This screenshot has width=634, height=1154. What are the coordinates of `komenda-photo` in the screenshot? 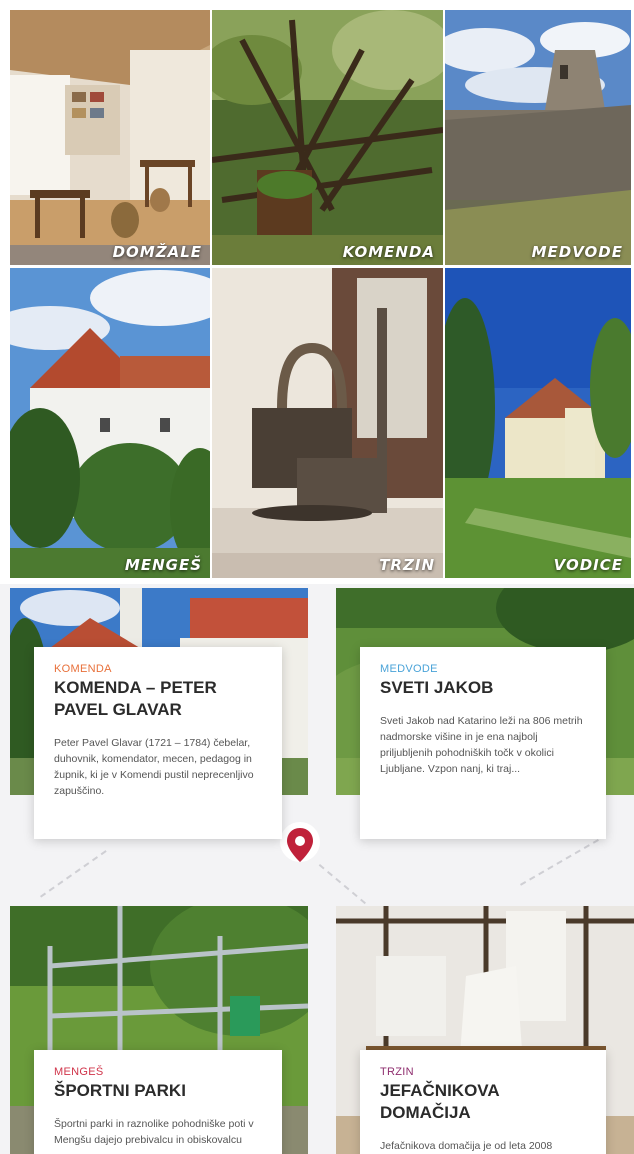 It's located at (327, 137).